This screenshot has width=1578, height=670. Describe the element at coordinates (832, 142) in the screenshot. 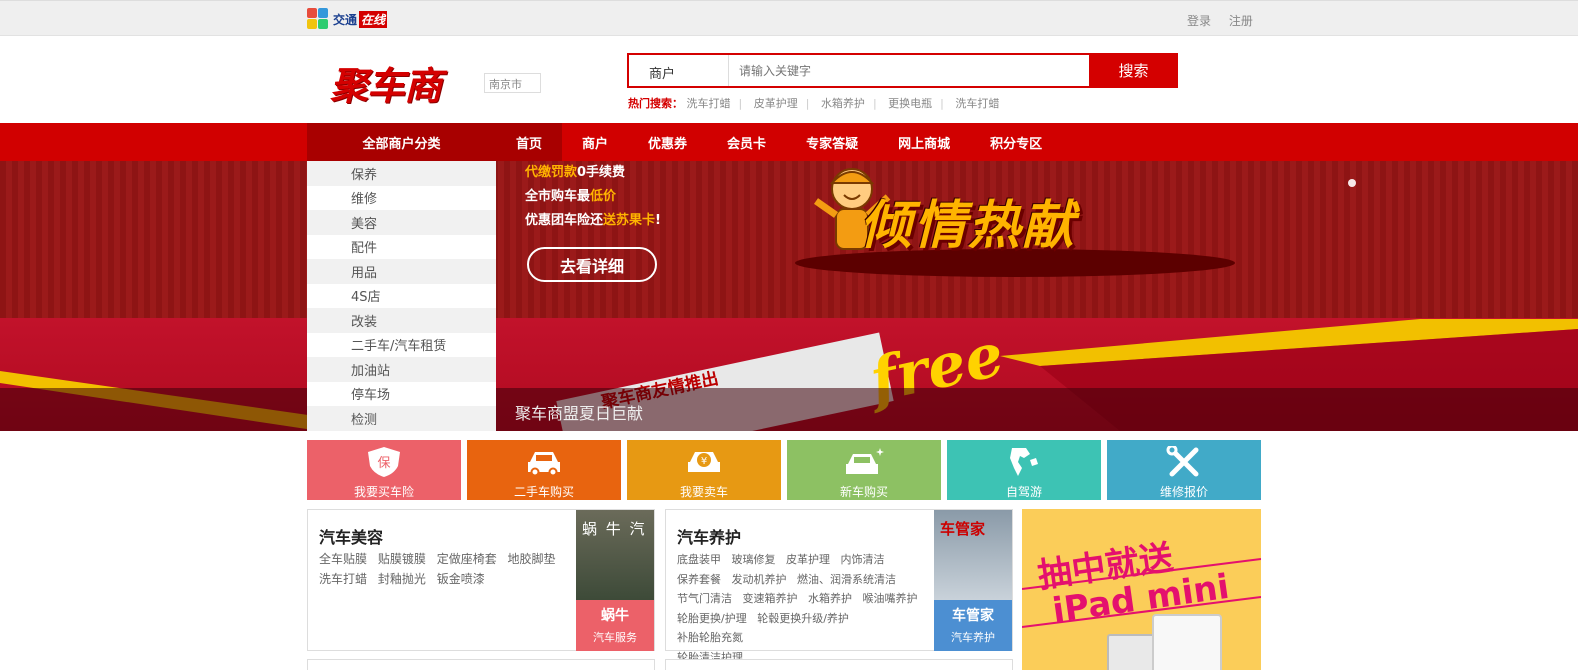

I see `nav-item-expert-qa: 专家答疑` at that location.